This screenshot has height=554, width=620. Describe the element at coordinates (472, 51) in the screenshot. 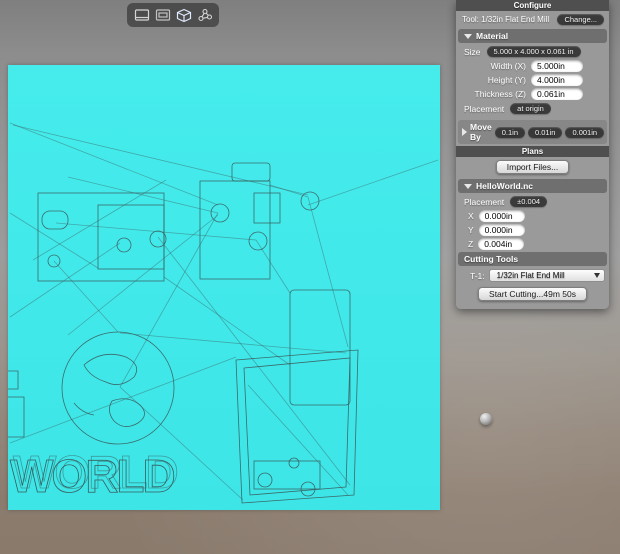

I see `size-label: Size` at that location.